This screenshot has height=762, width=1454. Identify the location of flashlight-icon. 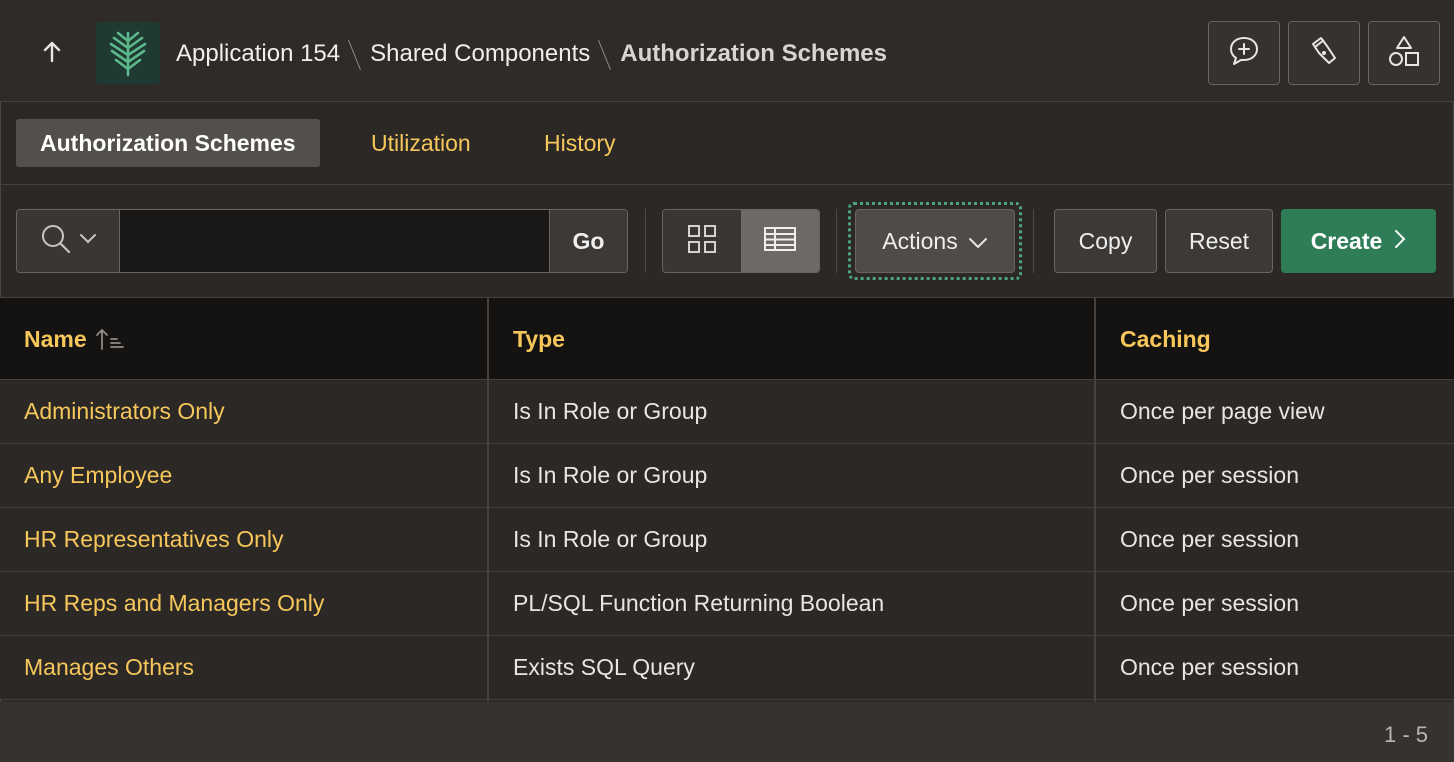
(1324, 53).